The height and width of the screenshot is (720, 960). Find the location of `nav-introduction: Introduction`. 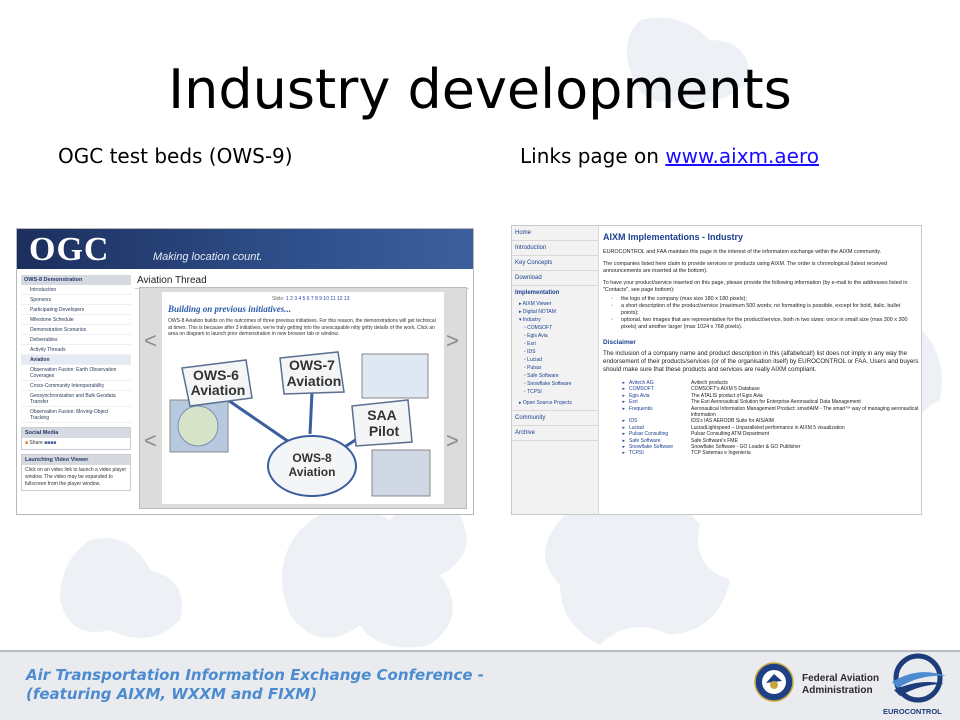

nav-introduction: Introduction is located at coordinates (555, 248).